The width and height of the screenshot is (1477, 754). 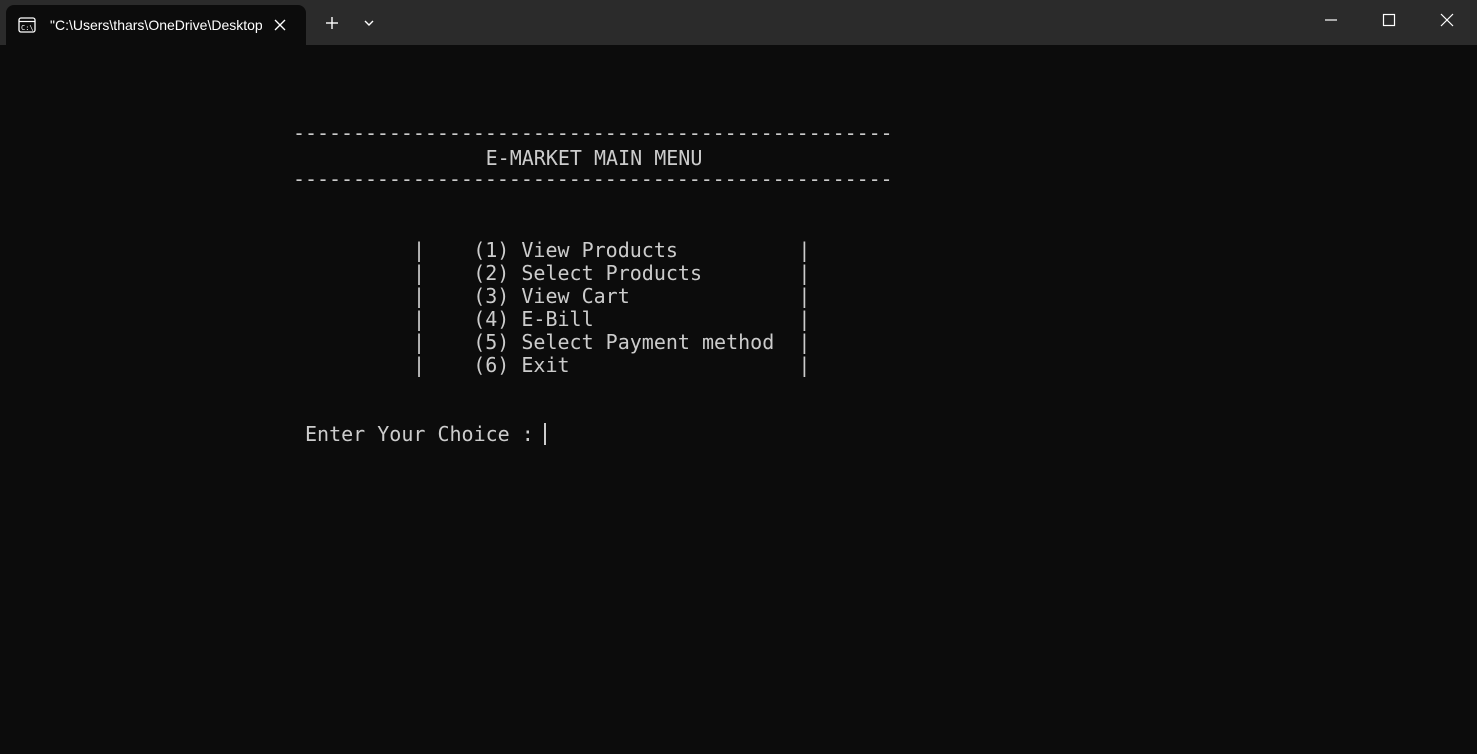 I want to click on menu-item-e-bill: | (4) E-Bill |, so click(x=612, y=319).